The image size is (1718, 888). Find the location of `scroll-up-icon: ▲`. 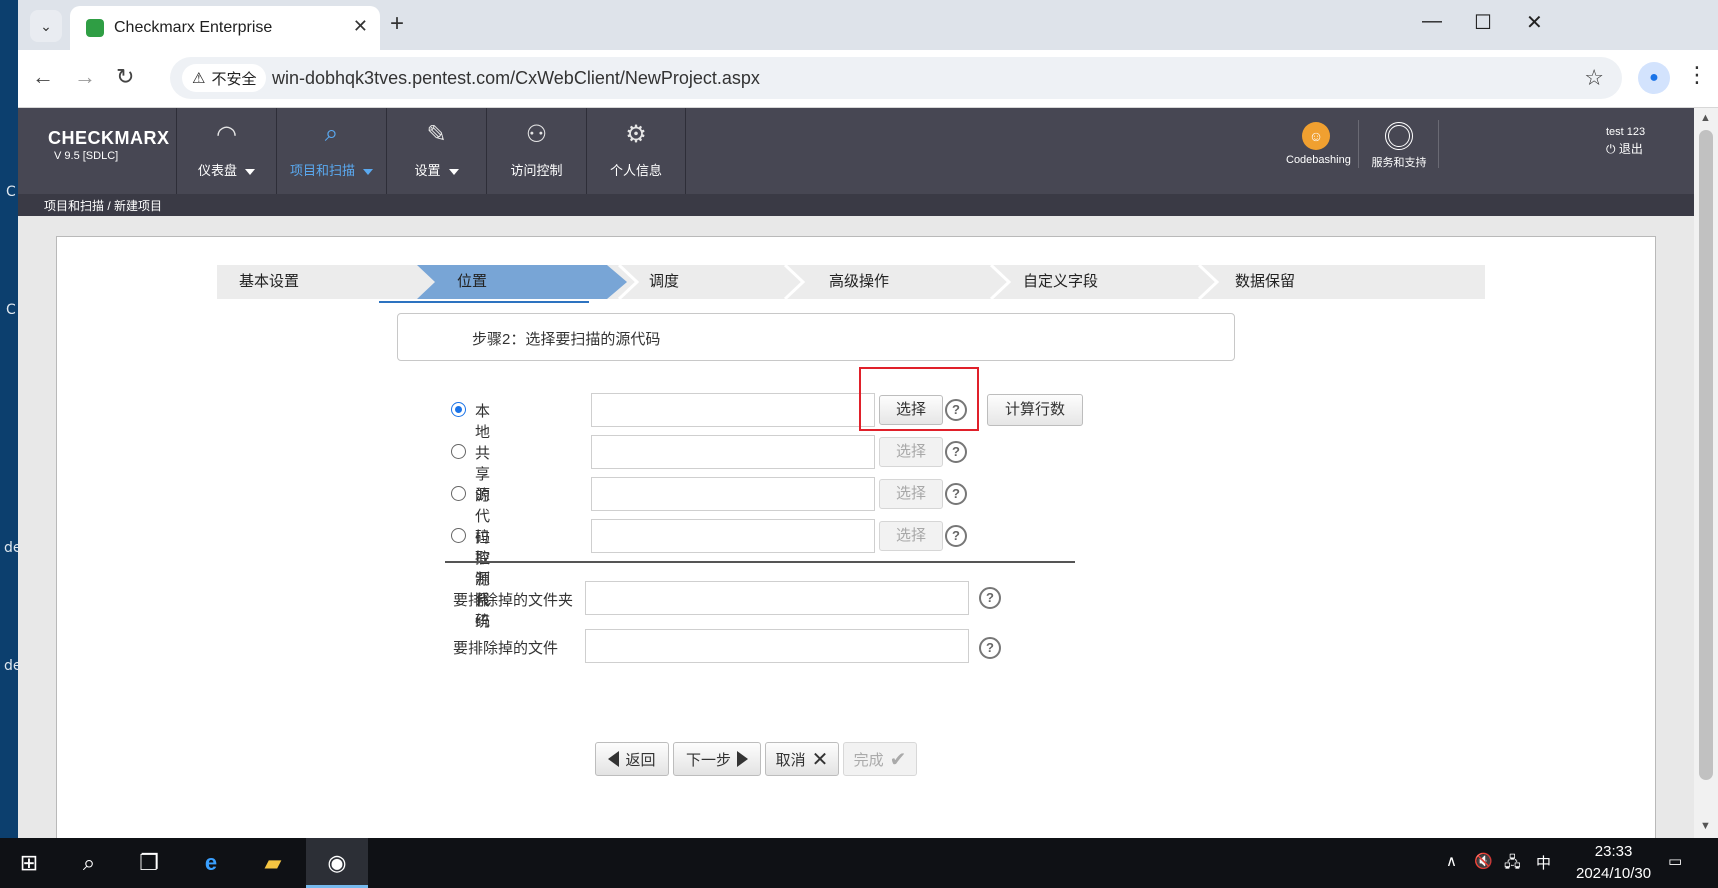

scroll-up-icon: ▲ is located at coordinates (1705, 118).